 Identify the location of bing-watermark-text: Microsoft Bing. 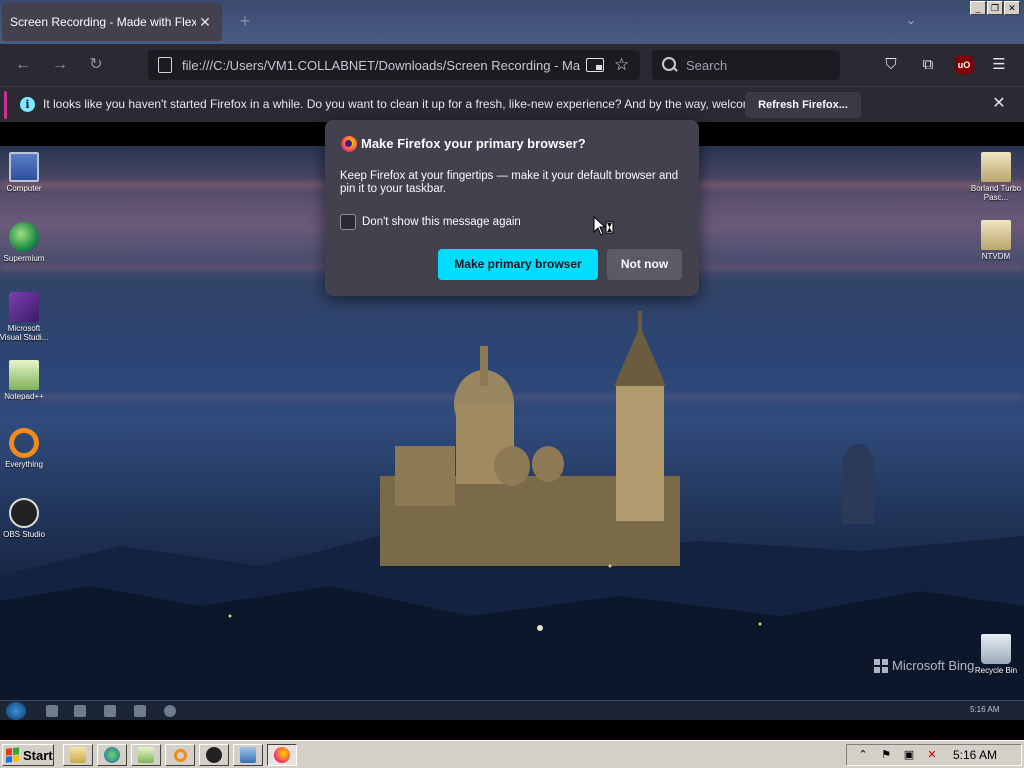
(933, 665).